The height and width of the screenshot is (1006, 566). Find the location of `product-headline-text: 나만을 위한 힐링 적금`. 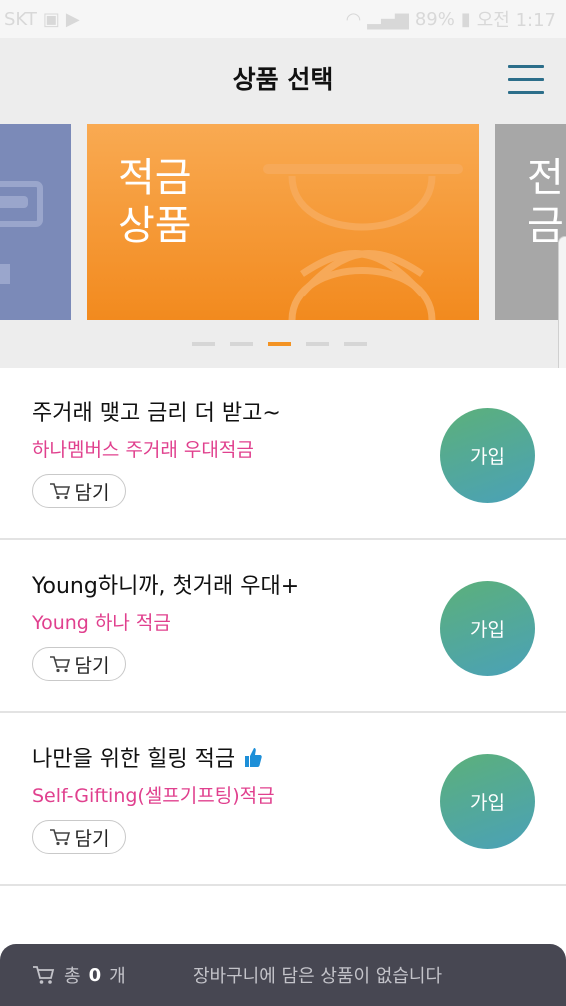

product-headline-text: 나만을 위한 힐링 적금 is located at coordinates (134, 759).